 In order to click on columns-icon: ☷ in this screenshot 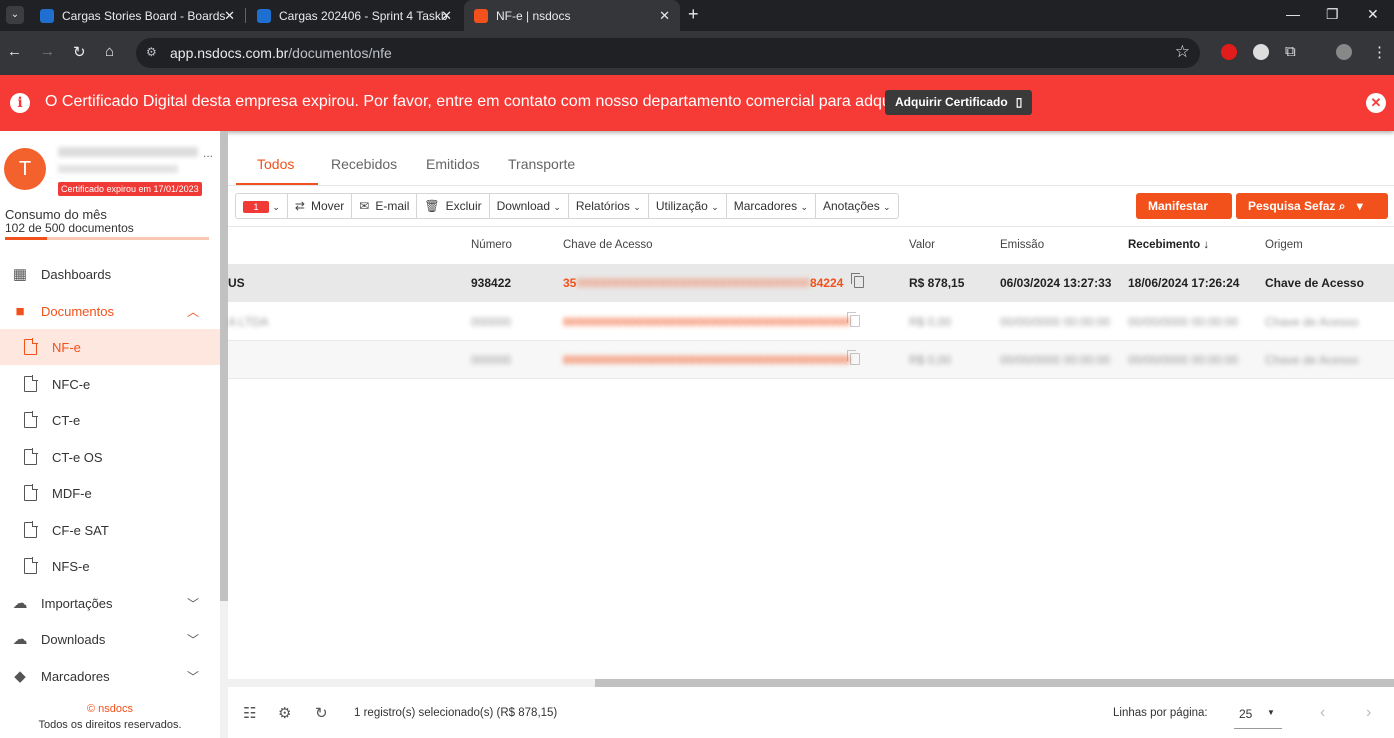, I will do `click(249, 713)`.